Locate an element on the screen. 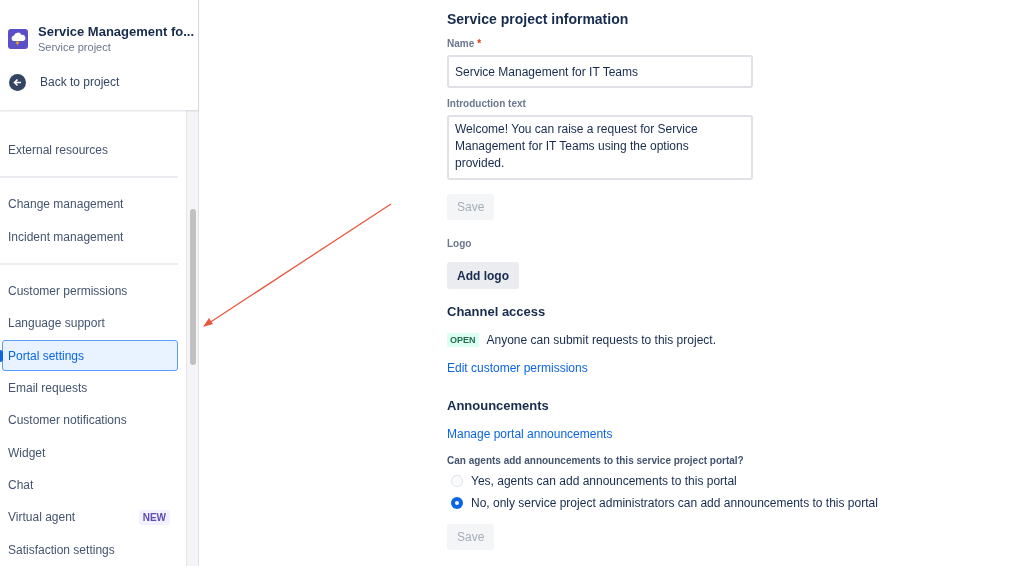 The width and height of the screenshot is (1020, 566). radio-label: No, only service project administrators can add announcements to this portal is located at coordinates (674, 503).